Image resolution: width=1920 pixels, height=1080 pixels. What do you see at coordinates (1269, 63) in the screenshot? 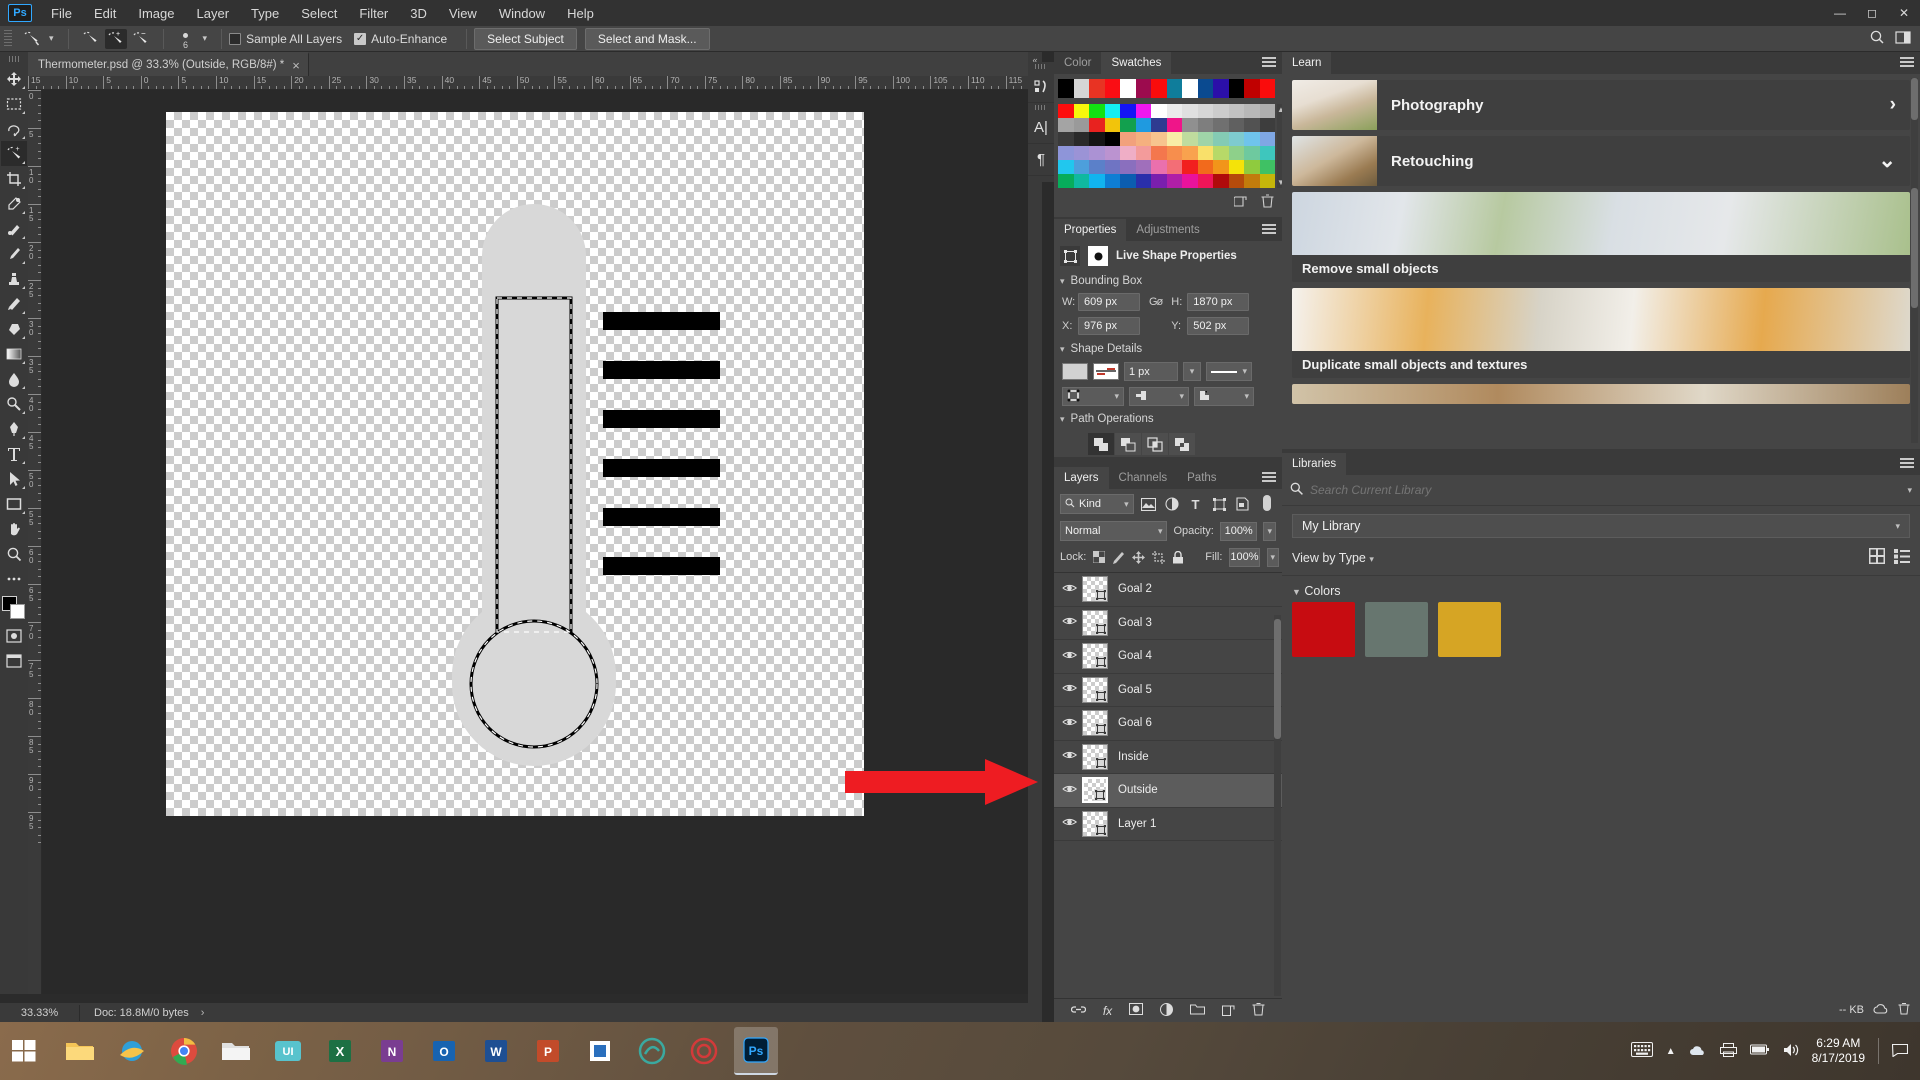
I see `color-panel-menu-icon` at bounding box center [1269, 63].